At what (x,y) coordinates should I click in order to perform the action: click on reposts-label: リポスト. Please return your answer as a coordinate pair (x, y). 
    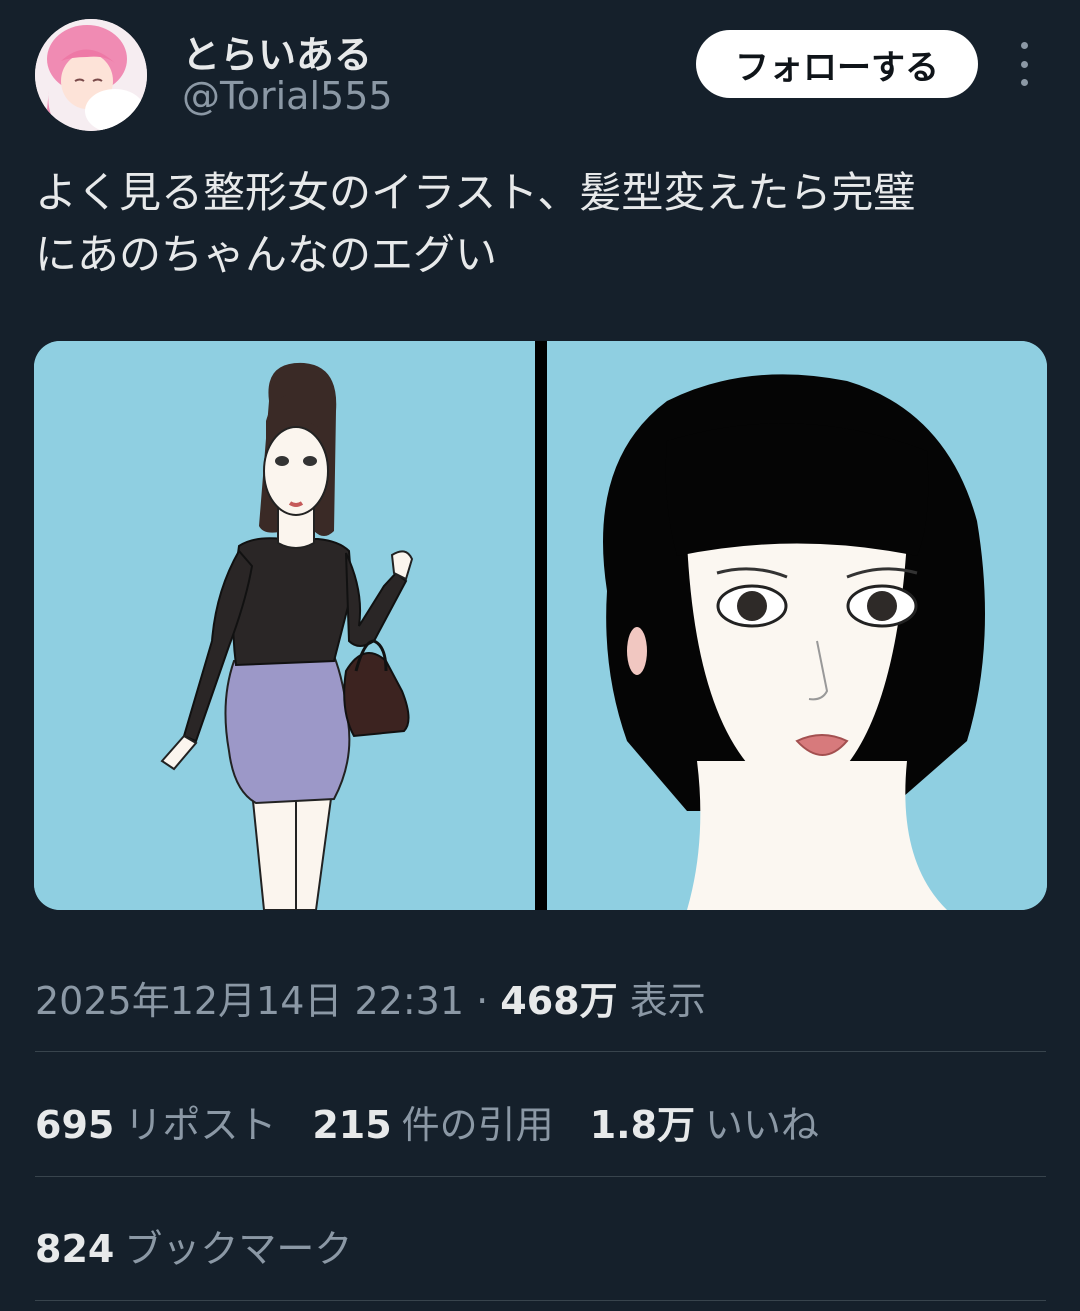
    Looking at the image, I should click on (200, 1125).